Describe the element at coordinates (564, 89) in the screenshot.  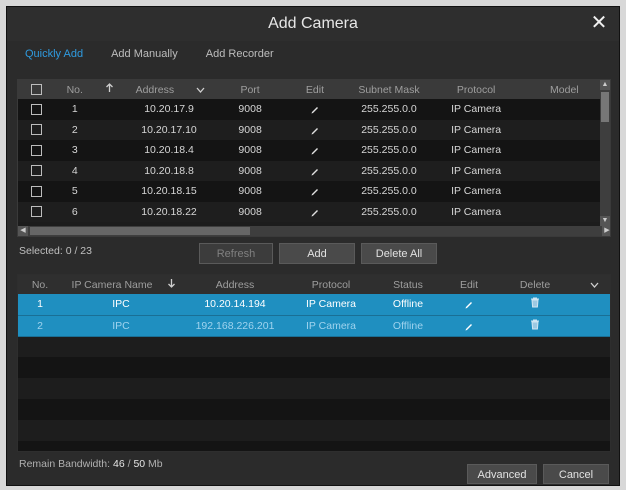
I see `col-model: Model` at that location.